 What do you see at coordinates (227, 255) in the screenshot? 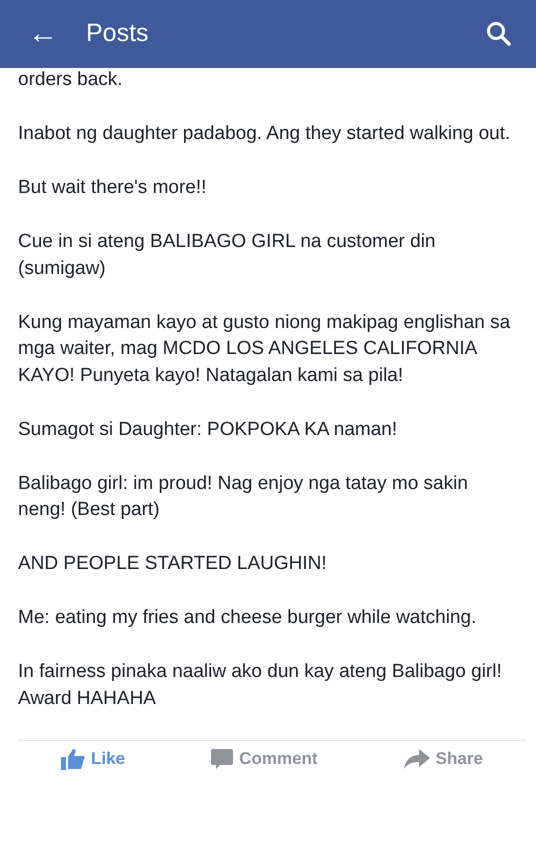
I see `post-paragraph: Cue in si ateng BALIBAGO GIRL na customer din (sumigaw)` at bounding box center [227, 255].